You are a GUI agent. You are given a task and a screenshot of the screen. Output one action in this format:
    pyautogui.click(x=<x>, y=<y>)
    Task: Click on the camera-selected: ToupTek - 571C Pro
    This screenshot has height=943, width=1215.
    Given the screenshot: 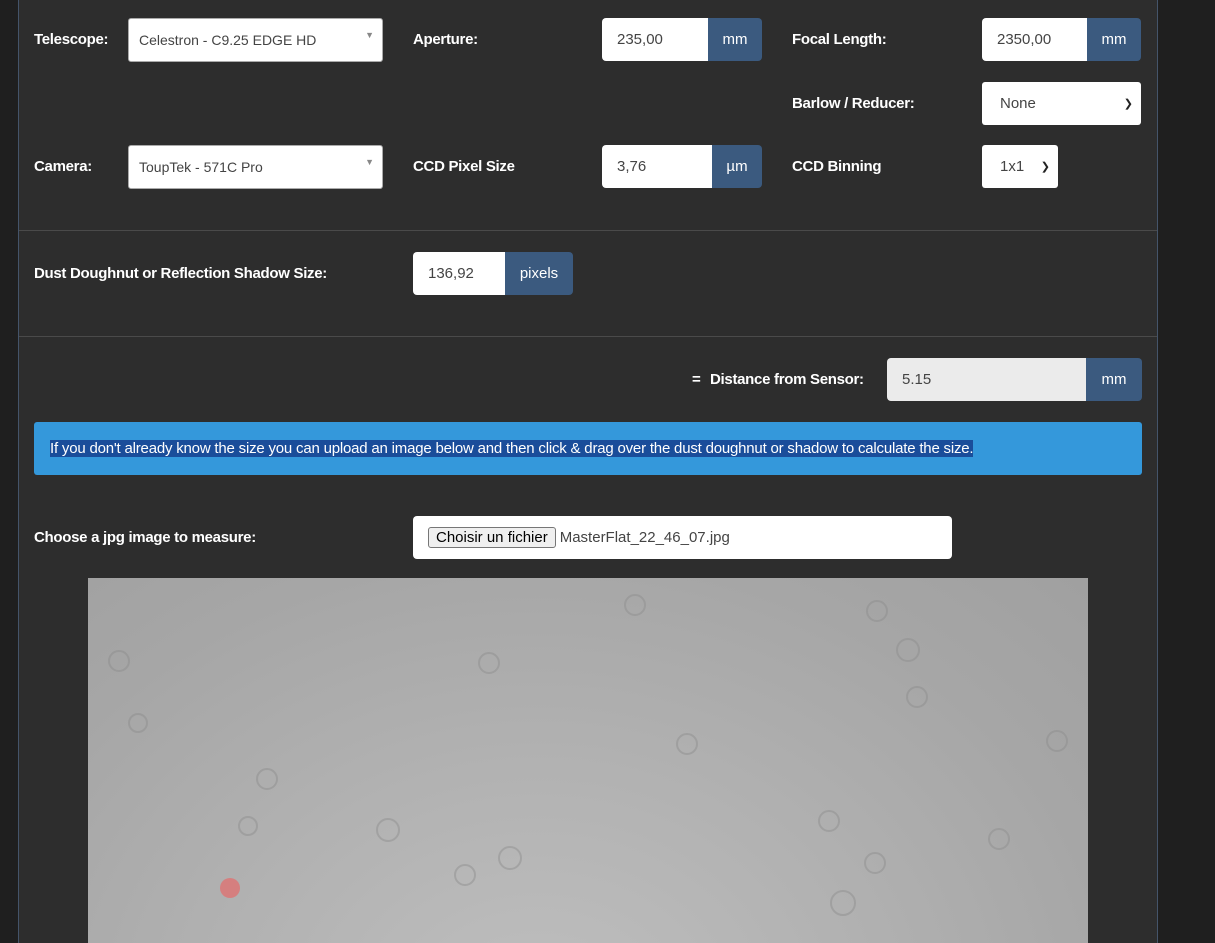 What is the action you would take?
    pyautogui.click(x=201, y=167)
    